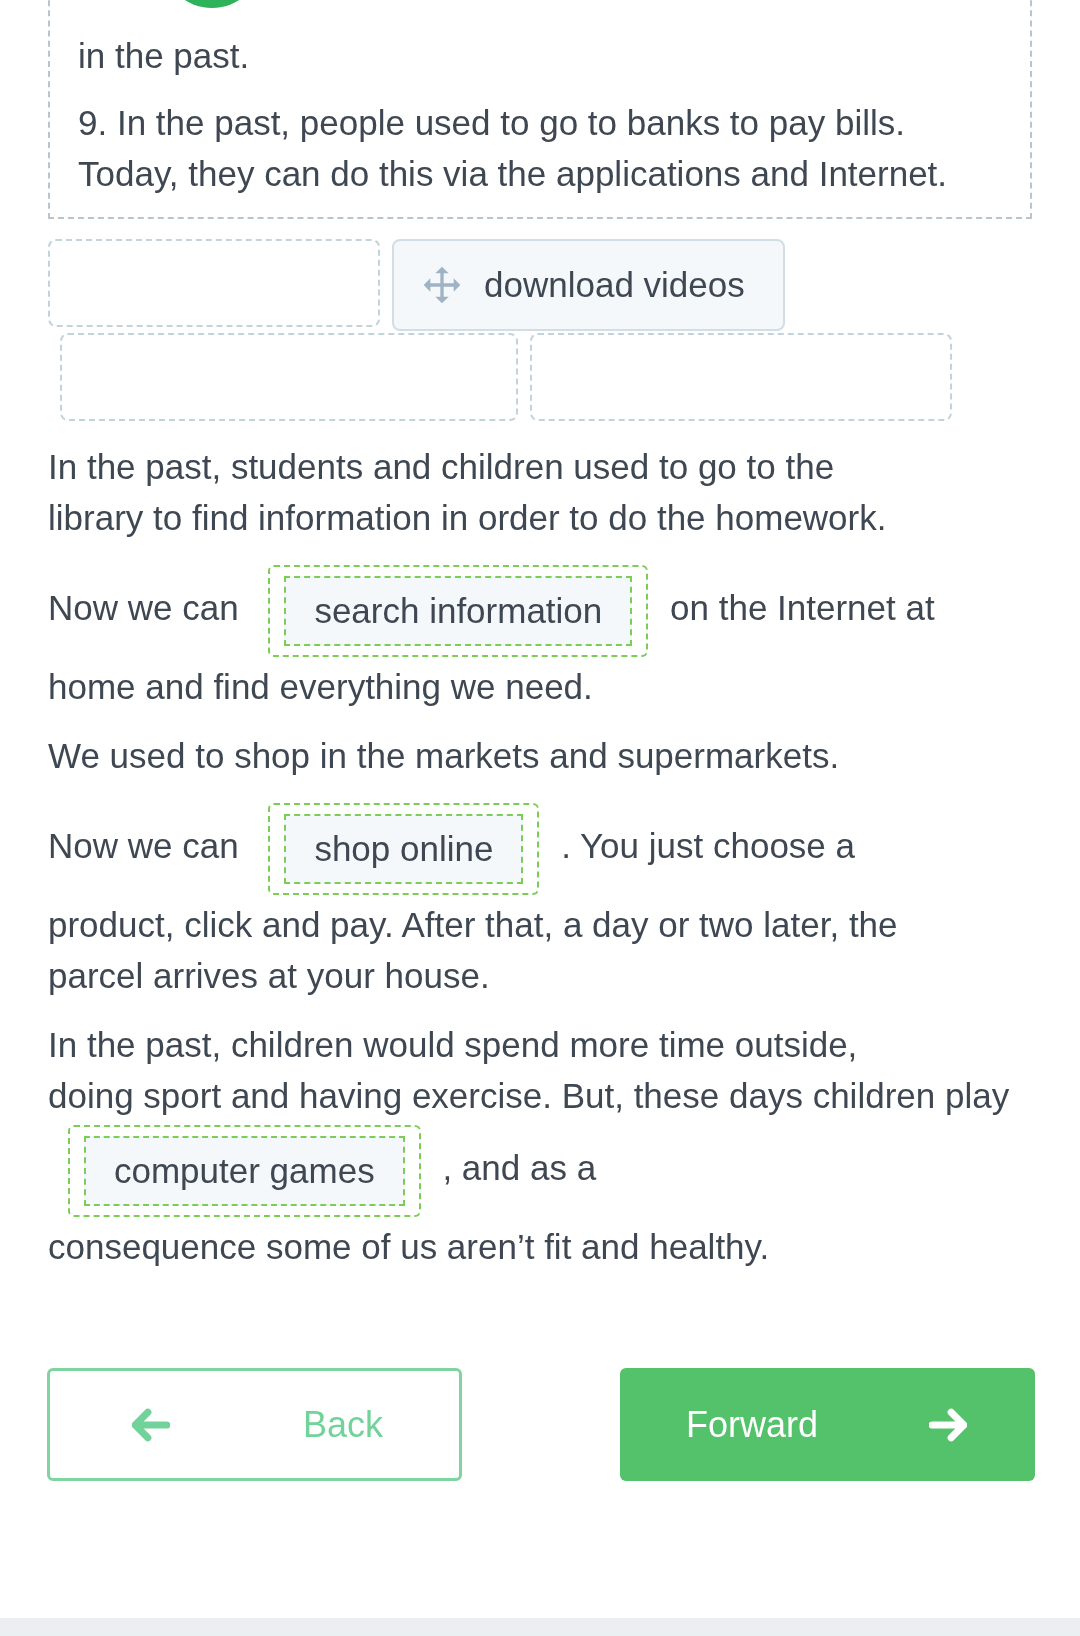 Image resolution: width=1080 pixels, height=1636 pixels. Describe the element at coordinates (409, 1246) in the screenshot. I see `sentence-text: consequence some of us aren’t fit and healthy.` at that location.